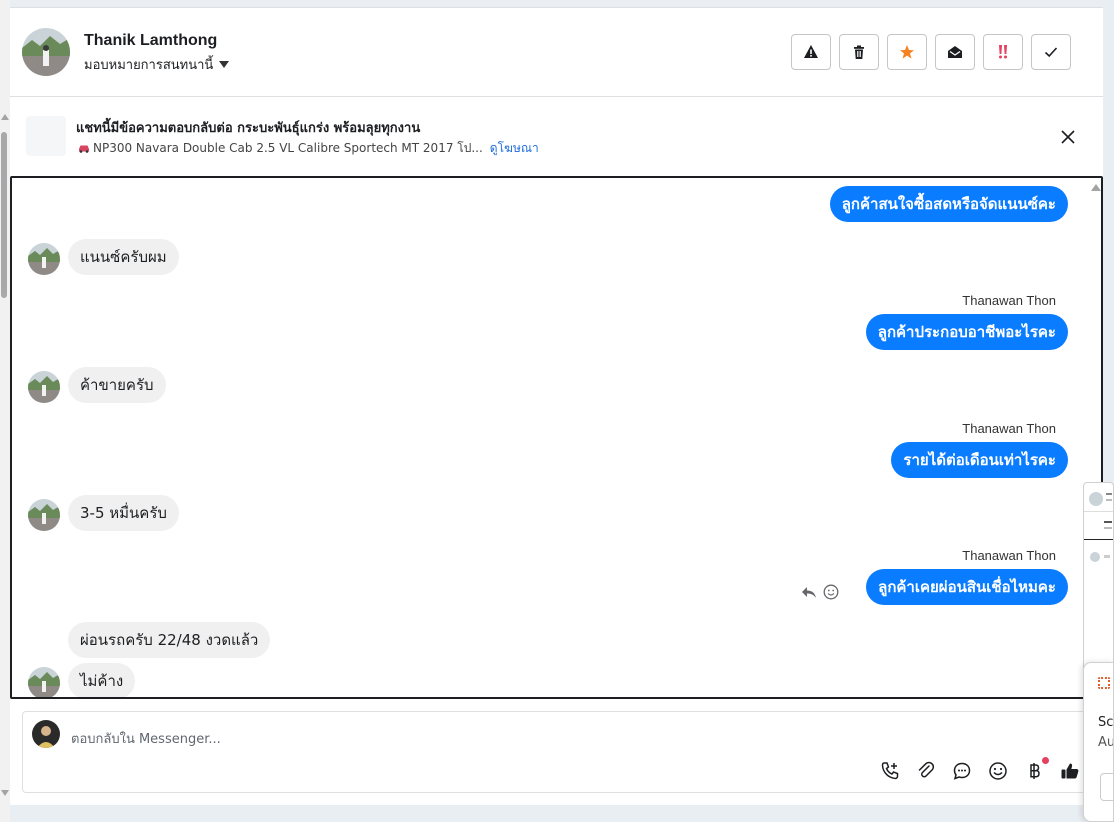 The image size is (1114, 822). I want to click on outgoing-message: ลูกค้าประกอบอาชีพอะไรคะ, so click(966, 332).